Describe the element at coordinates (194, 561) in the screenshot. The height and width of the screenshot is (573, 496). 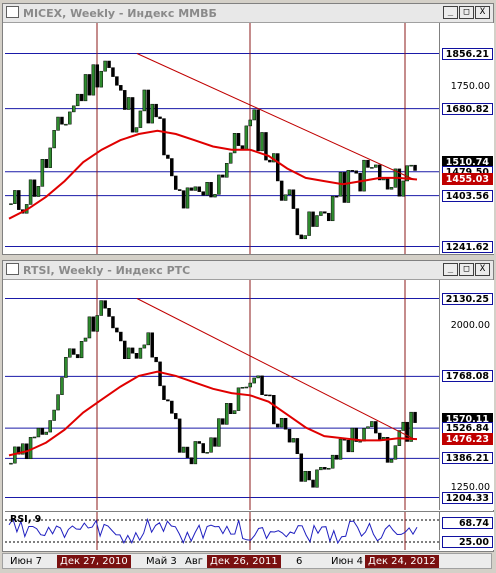
I see `date-label: Авг` at that location.